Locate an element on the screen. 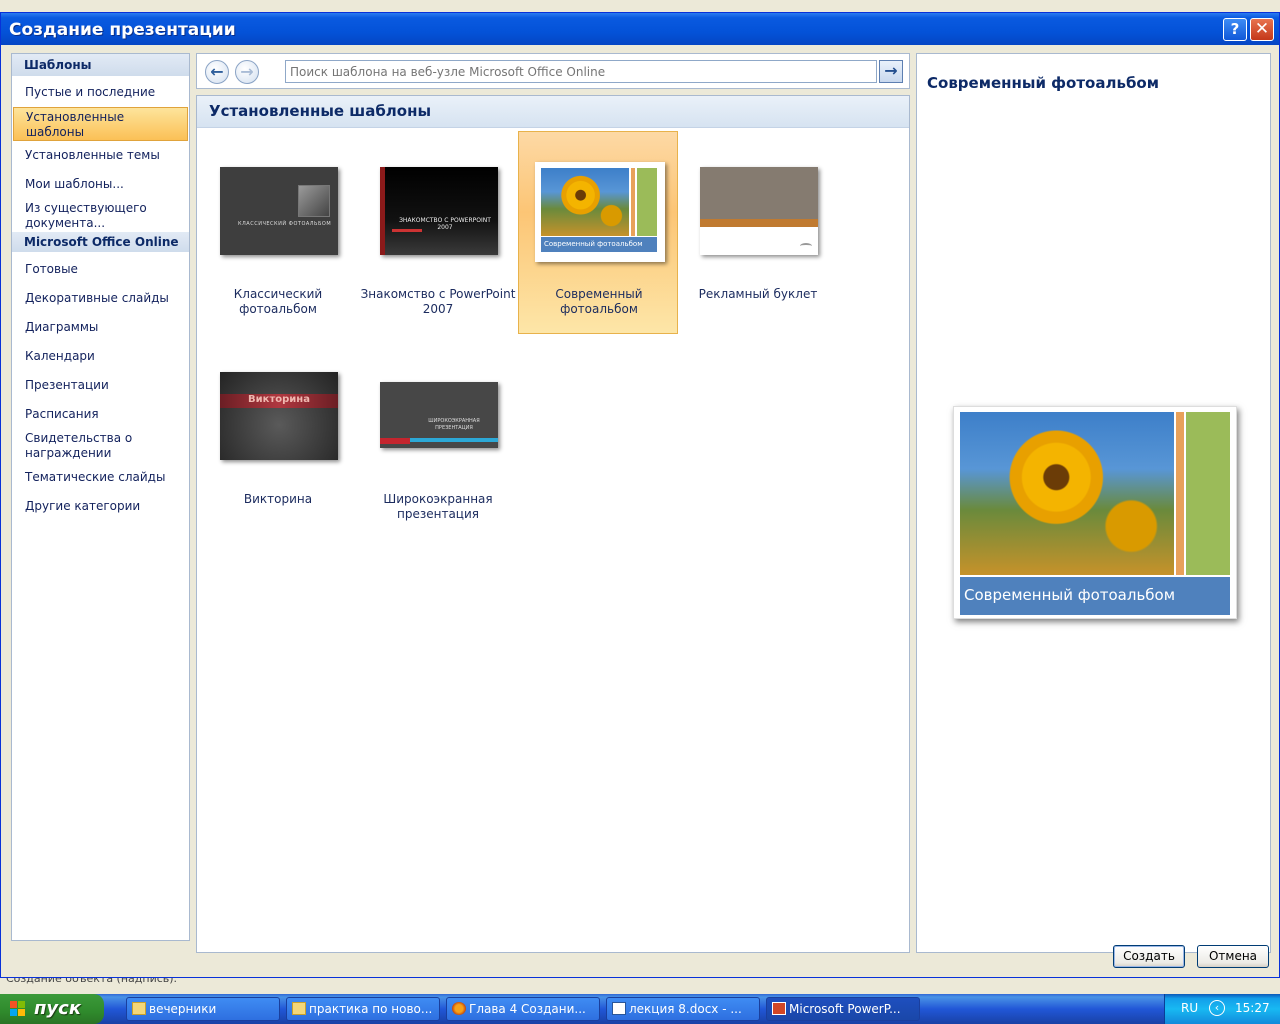 Image resolution: width=1280 pixels, height=1024 pixels. create-button: Создать is located at coordinates (1149, 956).